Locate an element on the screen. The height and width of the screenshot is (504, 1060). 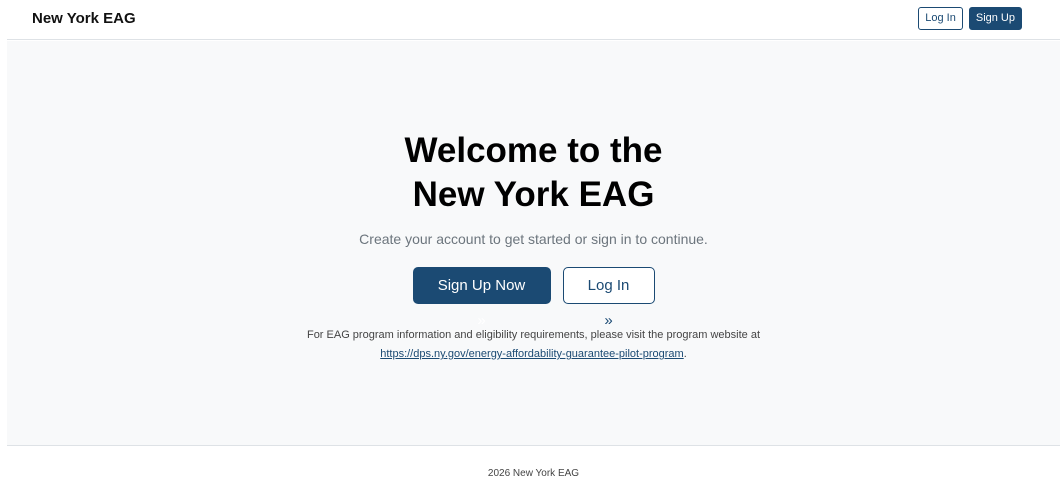
nav-signup-button: Sign Up is located at coordinates (995, 18).